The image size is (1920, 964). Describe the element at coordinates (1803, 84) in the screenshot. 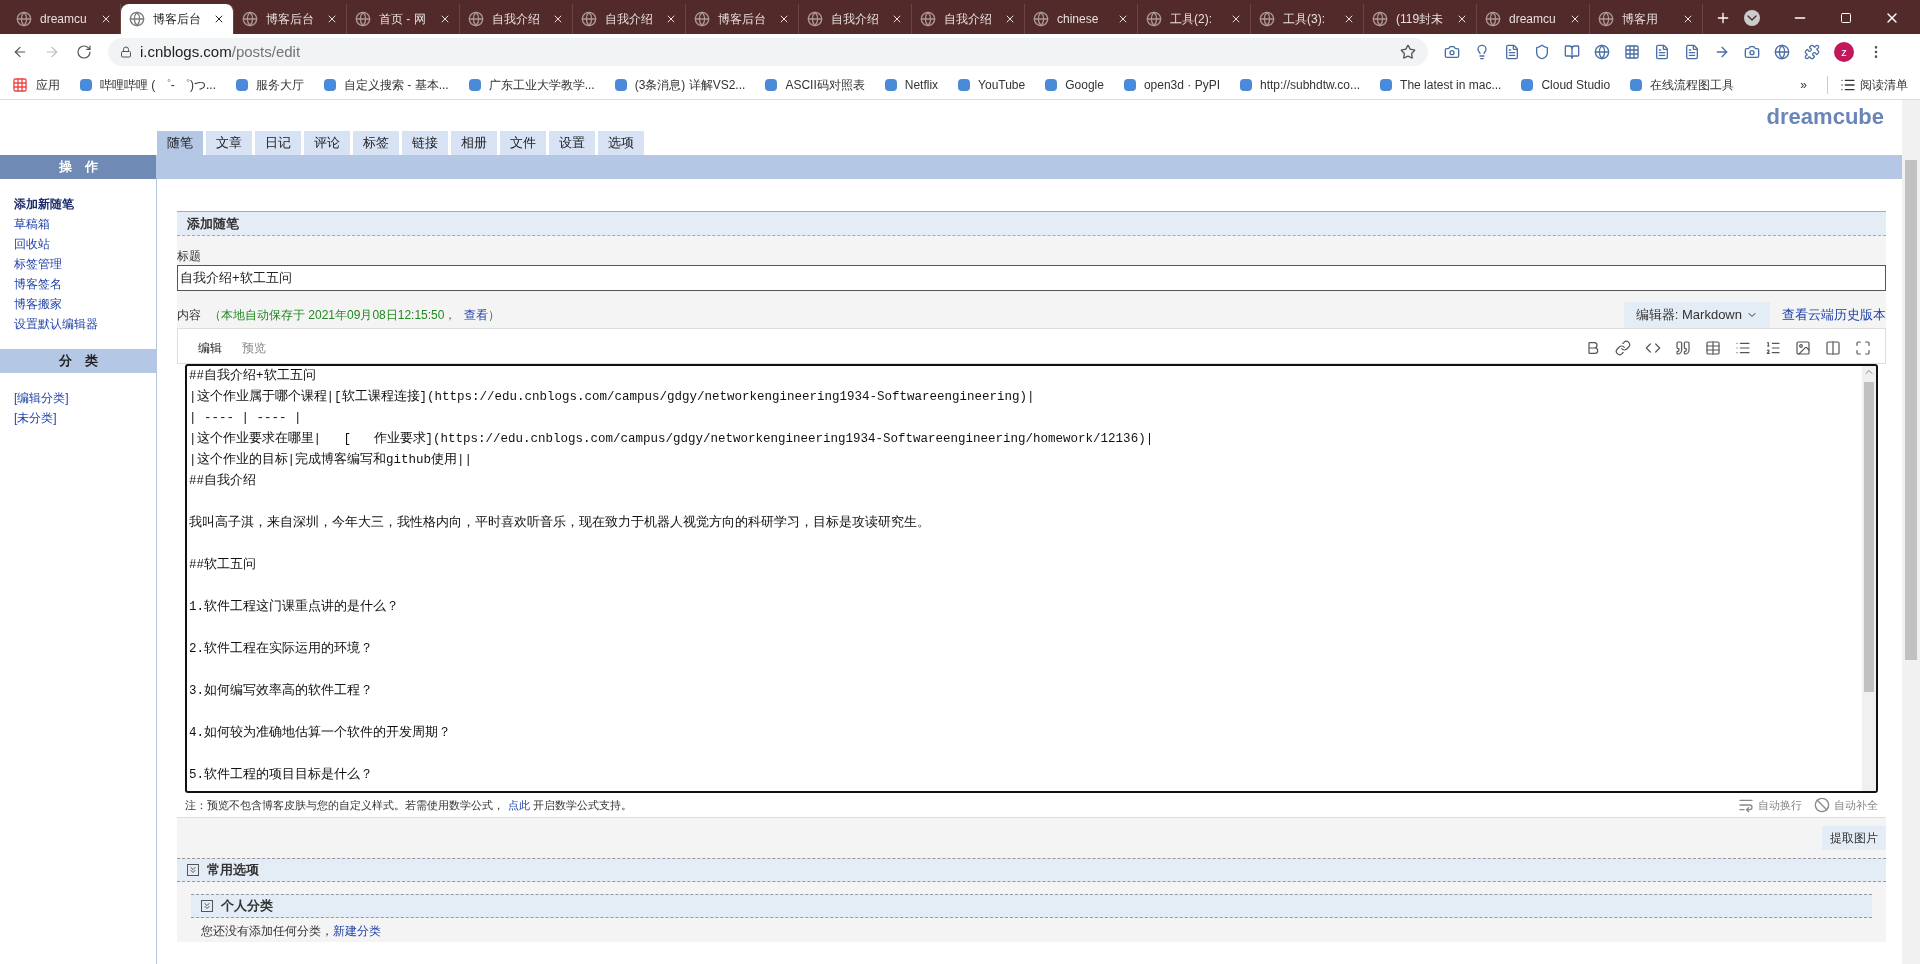

I see `more-bookmarks: »` at that location.